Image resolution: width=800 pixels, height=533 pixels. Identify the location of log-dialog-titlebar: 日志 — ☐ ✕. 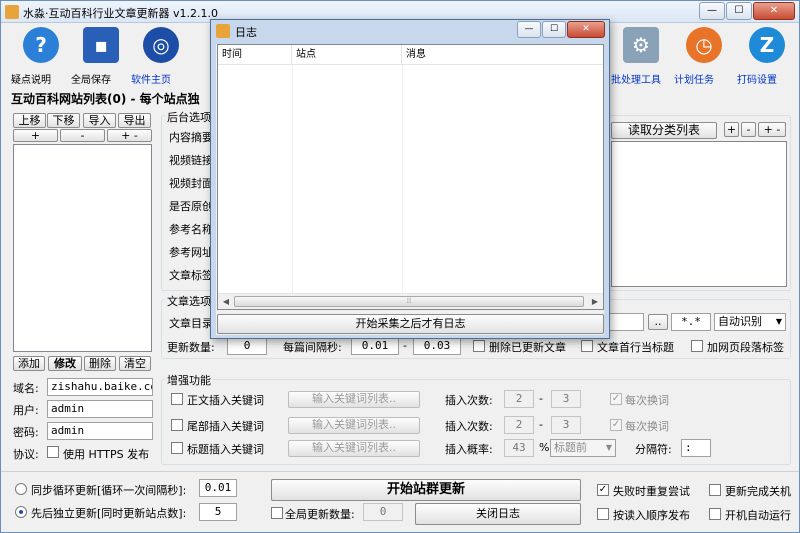
(410, 31).